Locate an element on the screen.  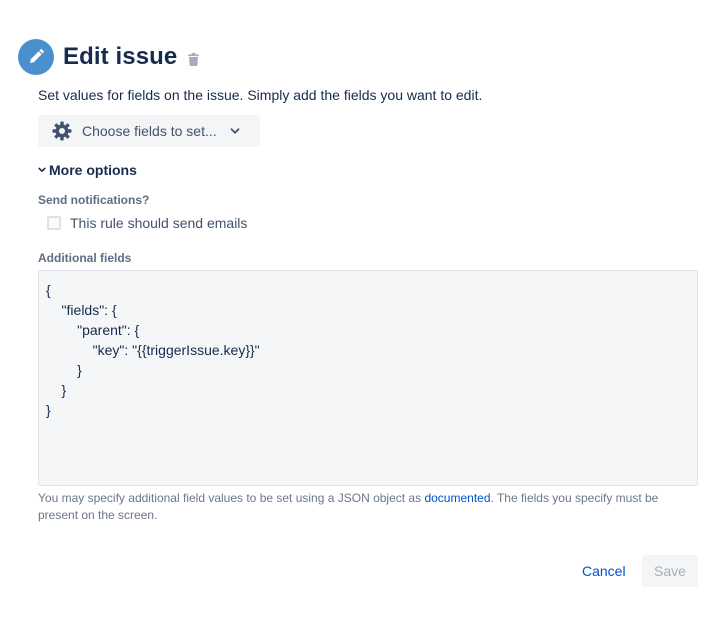
json-line: "parent": { is located at coordinates (93, 330).